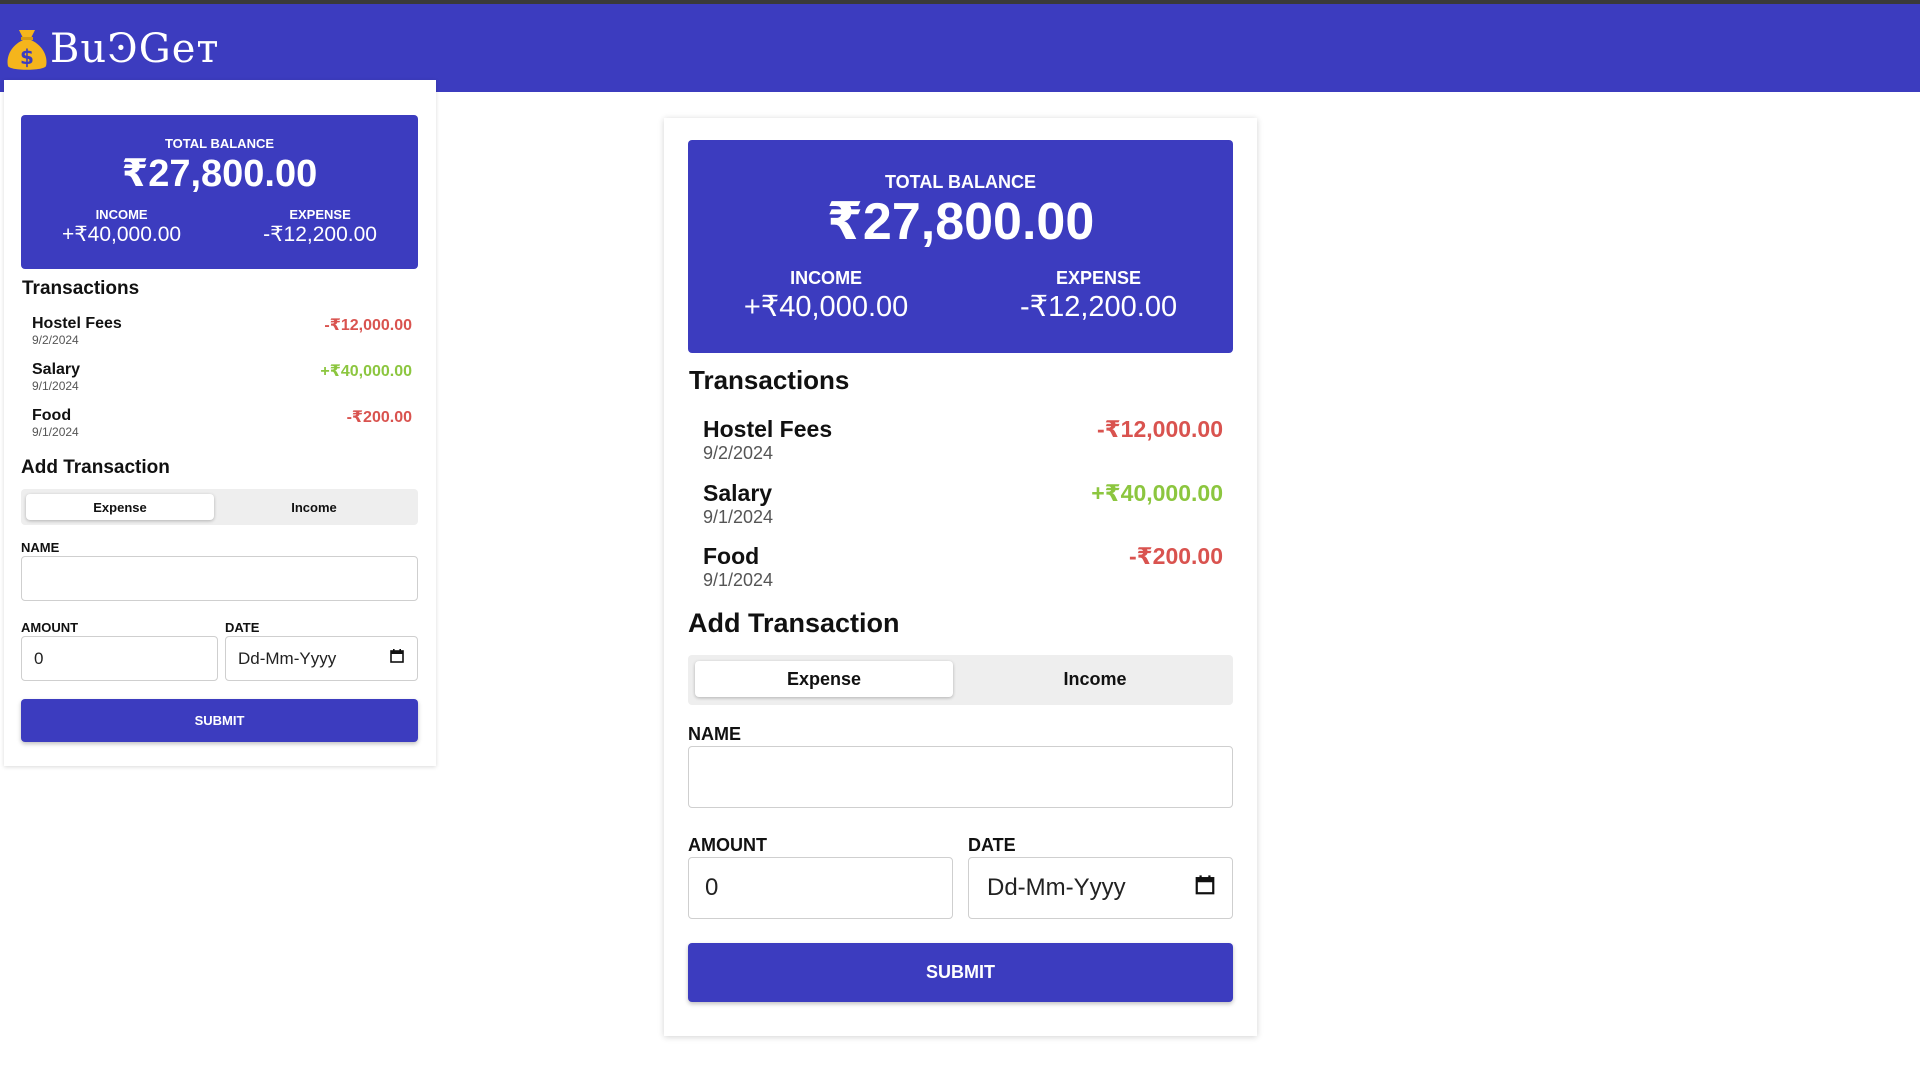  I want to click on logo: $ BuϿGeт, so click(113, 49).